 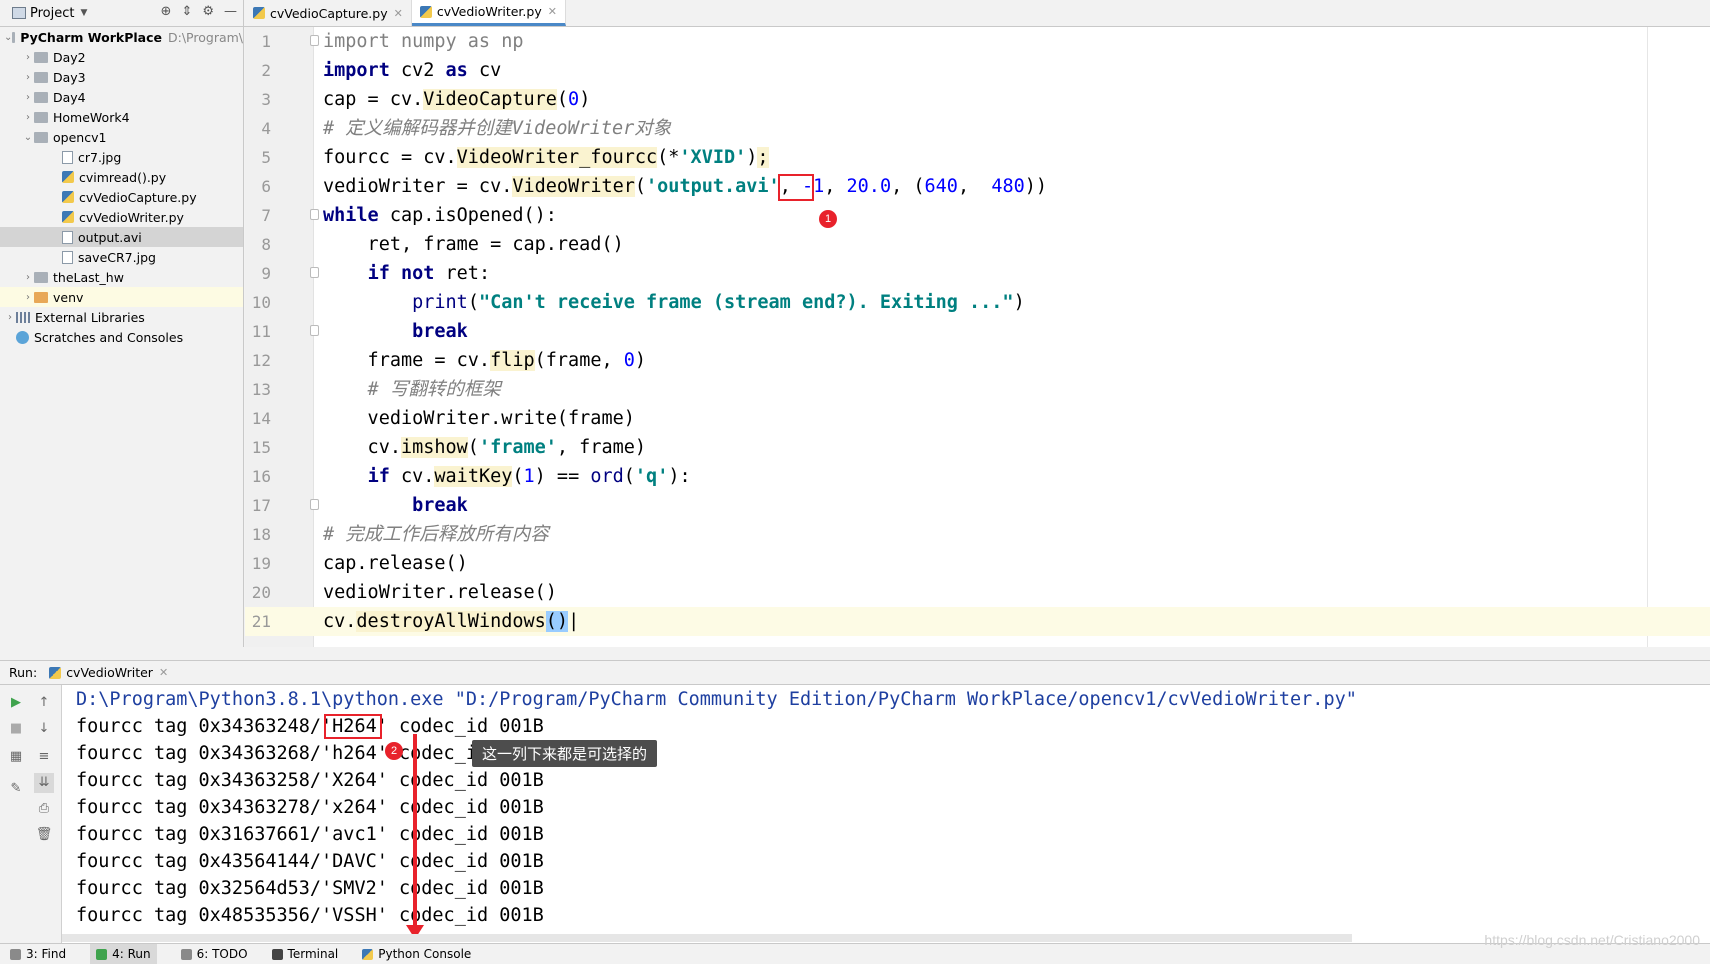 I want to click on print-icon: ⎙, so click(x=44, y=809).